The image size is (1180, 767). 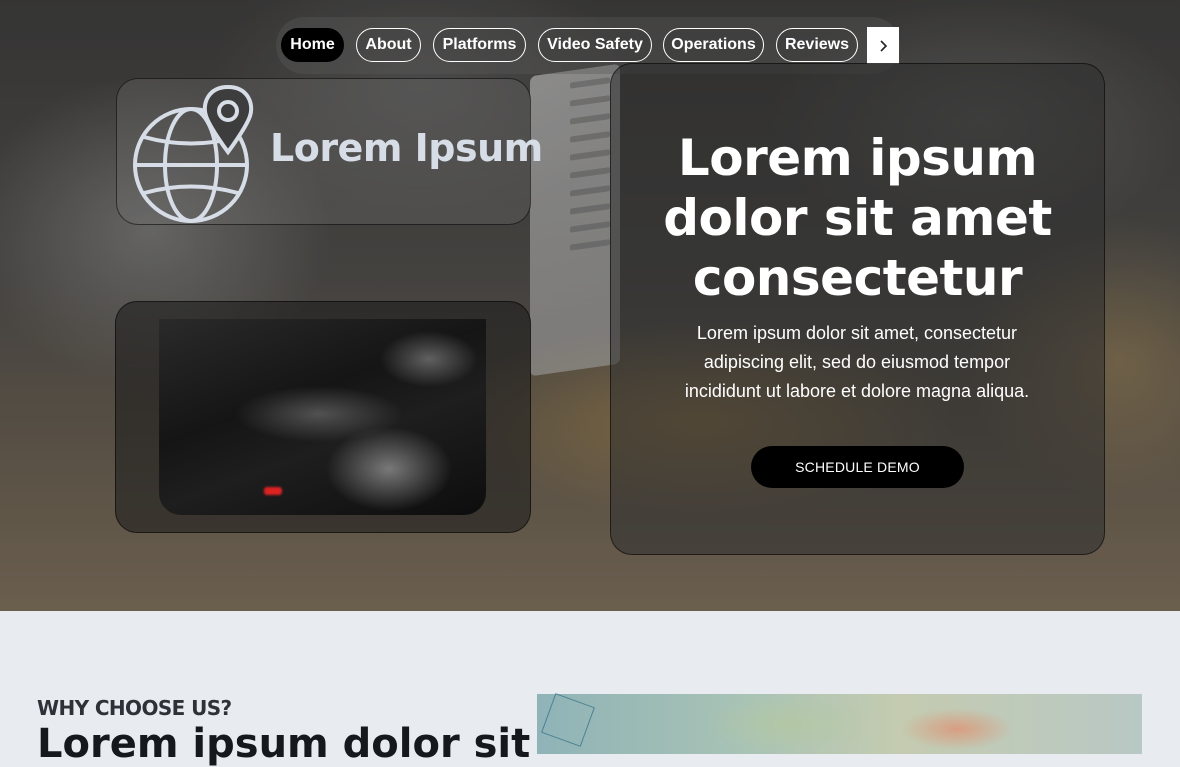 What do you see at coordinates (595, 45) in the screenshot?
I see `nav-video-safety: Video Safety` at bounding box center [595, 45].